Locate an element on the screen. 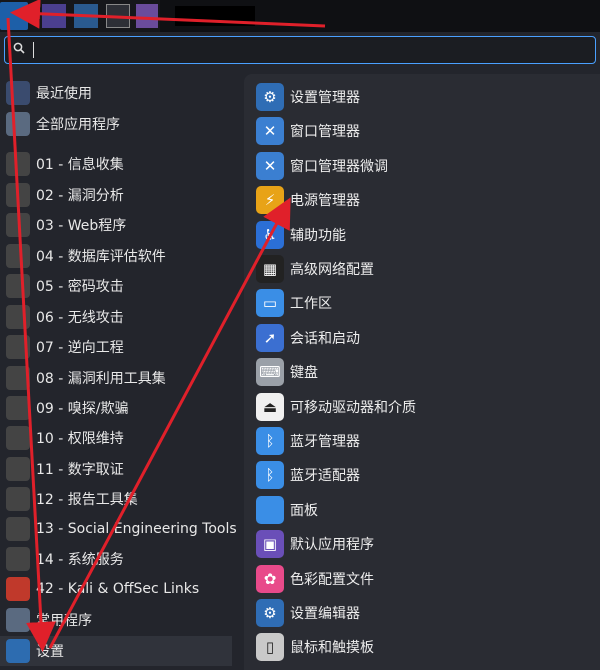 This screenshot has height=670, width=600. password-icon is located at coordinates (18, 286).